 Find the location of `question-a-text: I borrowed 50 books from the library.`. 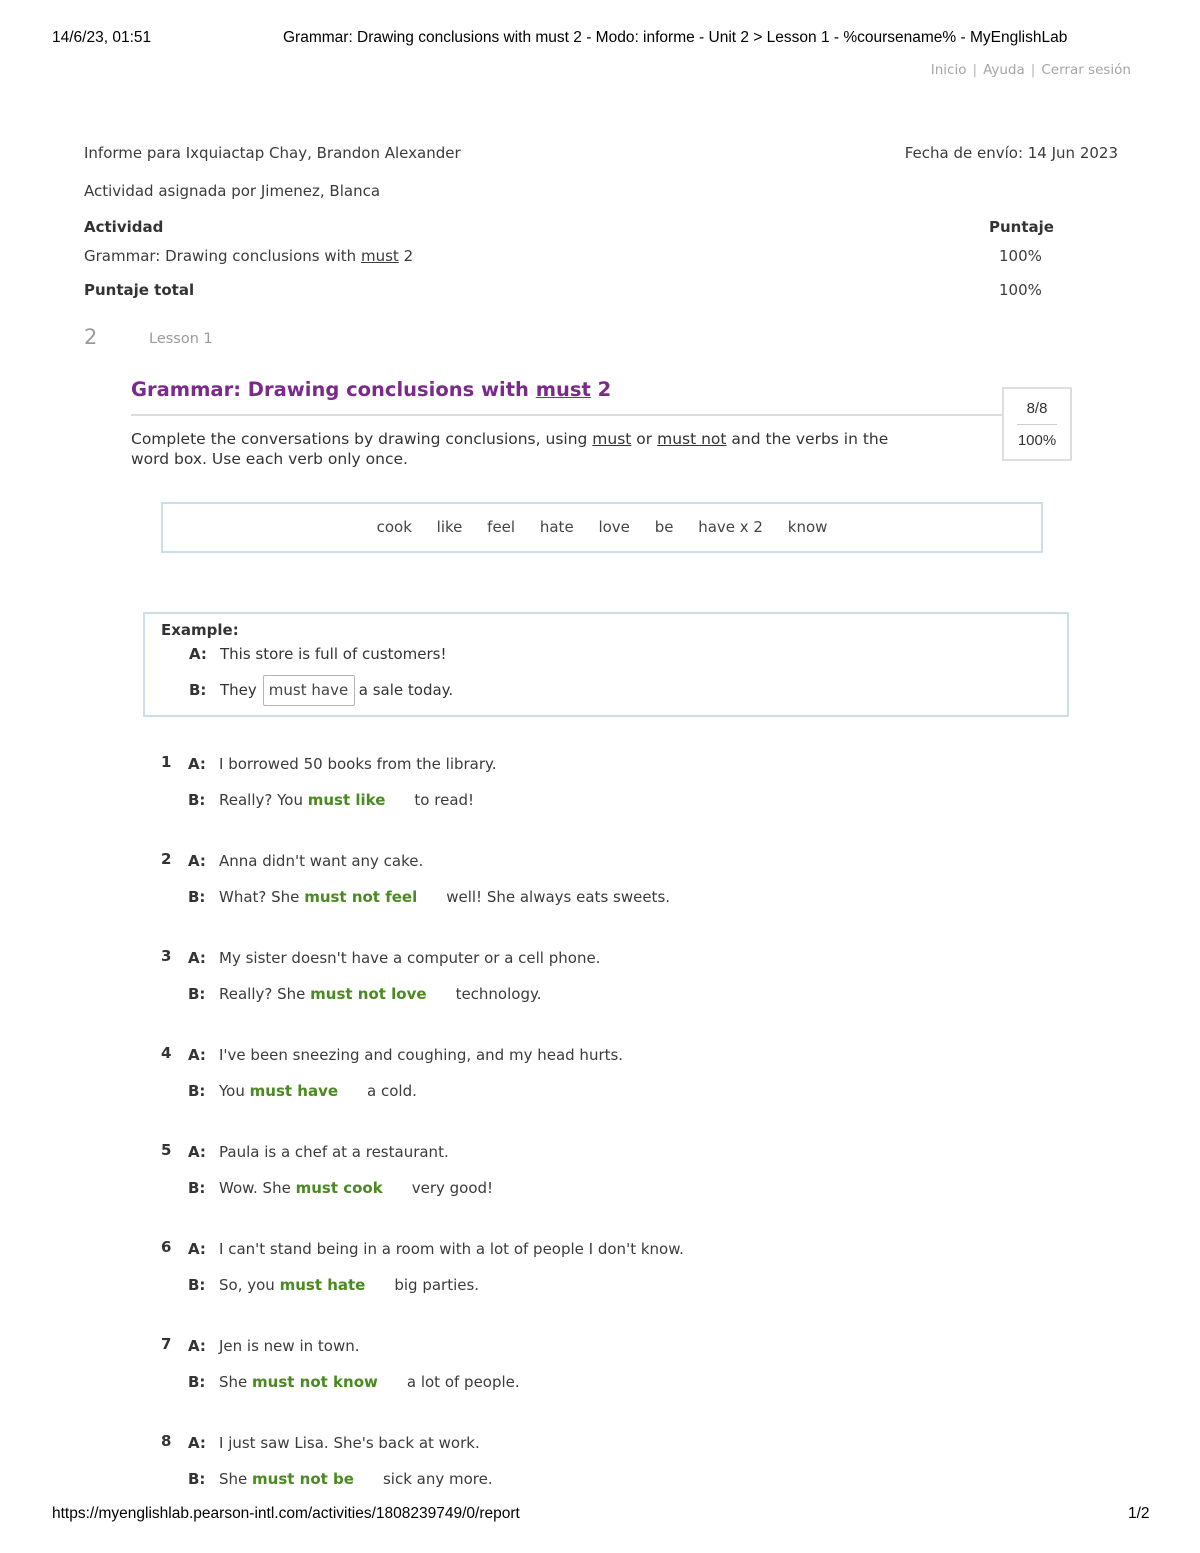

question-a-text: I borrowed 50 books from the library. is located at coordinates (358, 764).